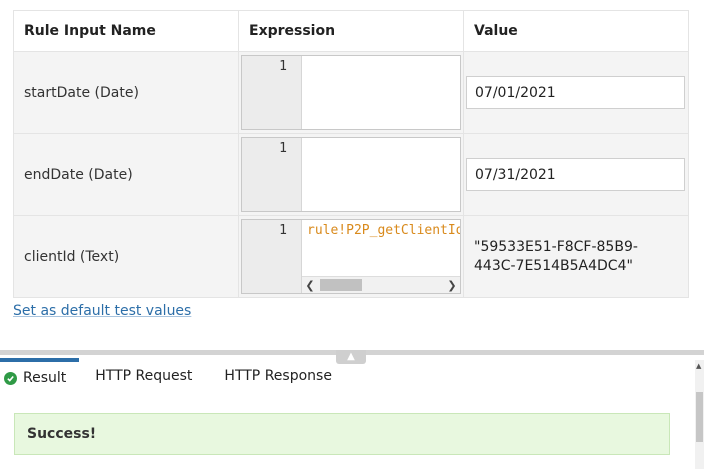 The image size is (704, 469). I want to click on check-icon, so click(10, 378).